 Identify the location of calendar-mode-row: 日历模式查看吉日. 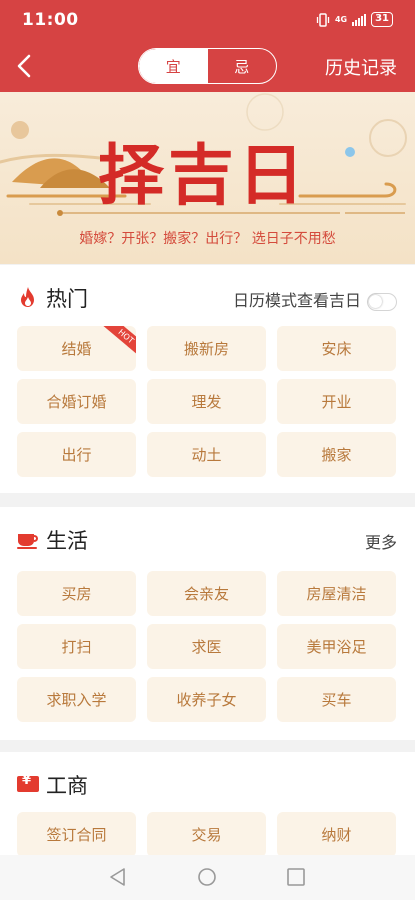
(315, 299).